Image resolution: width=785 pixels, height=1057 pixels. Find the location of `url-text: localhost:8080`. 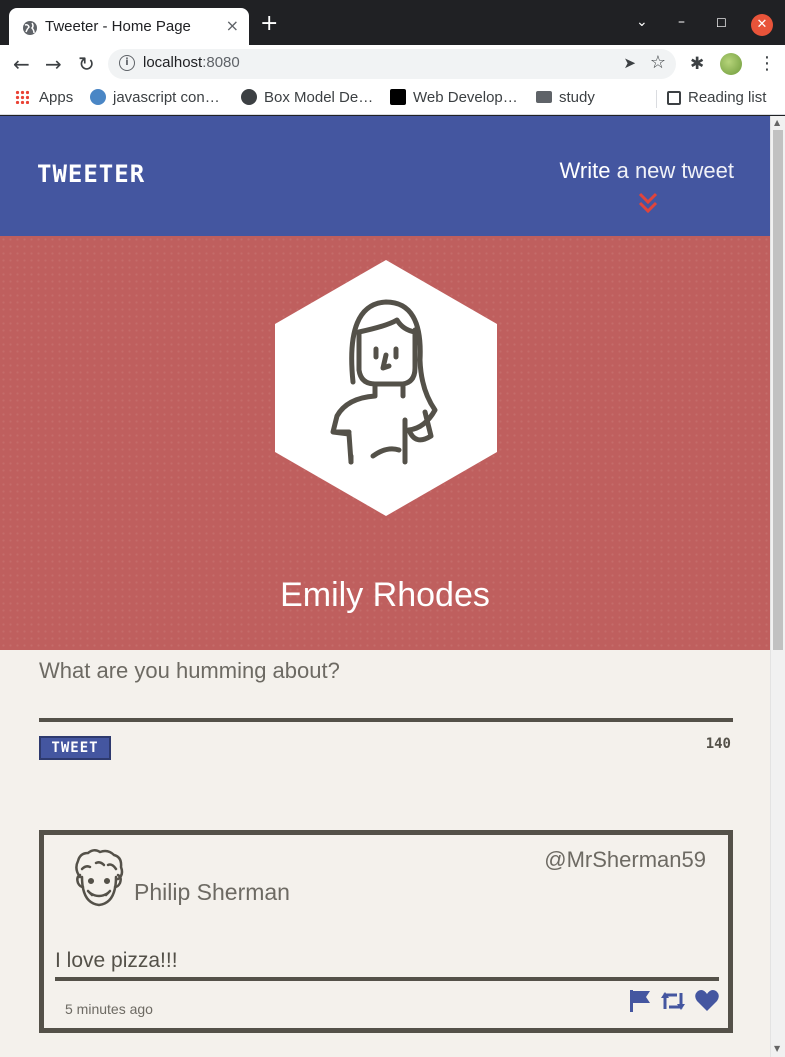

url-text: localhost:8080 is located at coordinates (191, 62).